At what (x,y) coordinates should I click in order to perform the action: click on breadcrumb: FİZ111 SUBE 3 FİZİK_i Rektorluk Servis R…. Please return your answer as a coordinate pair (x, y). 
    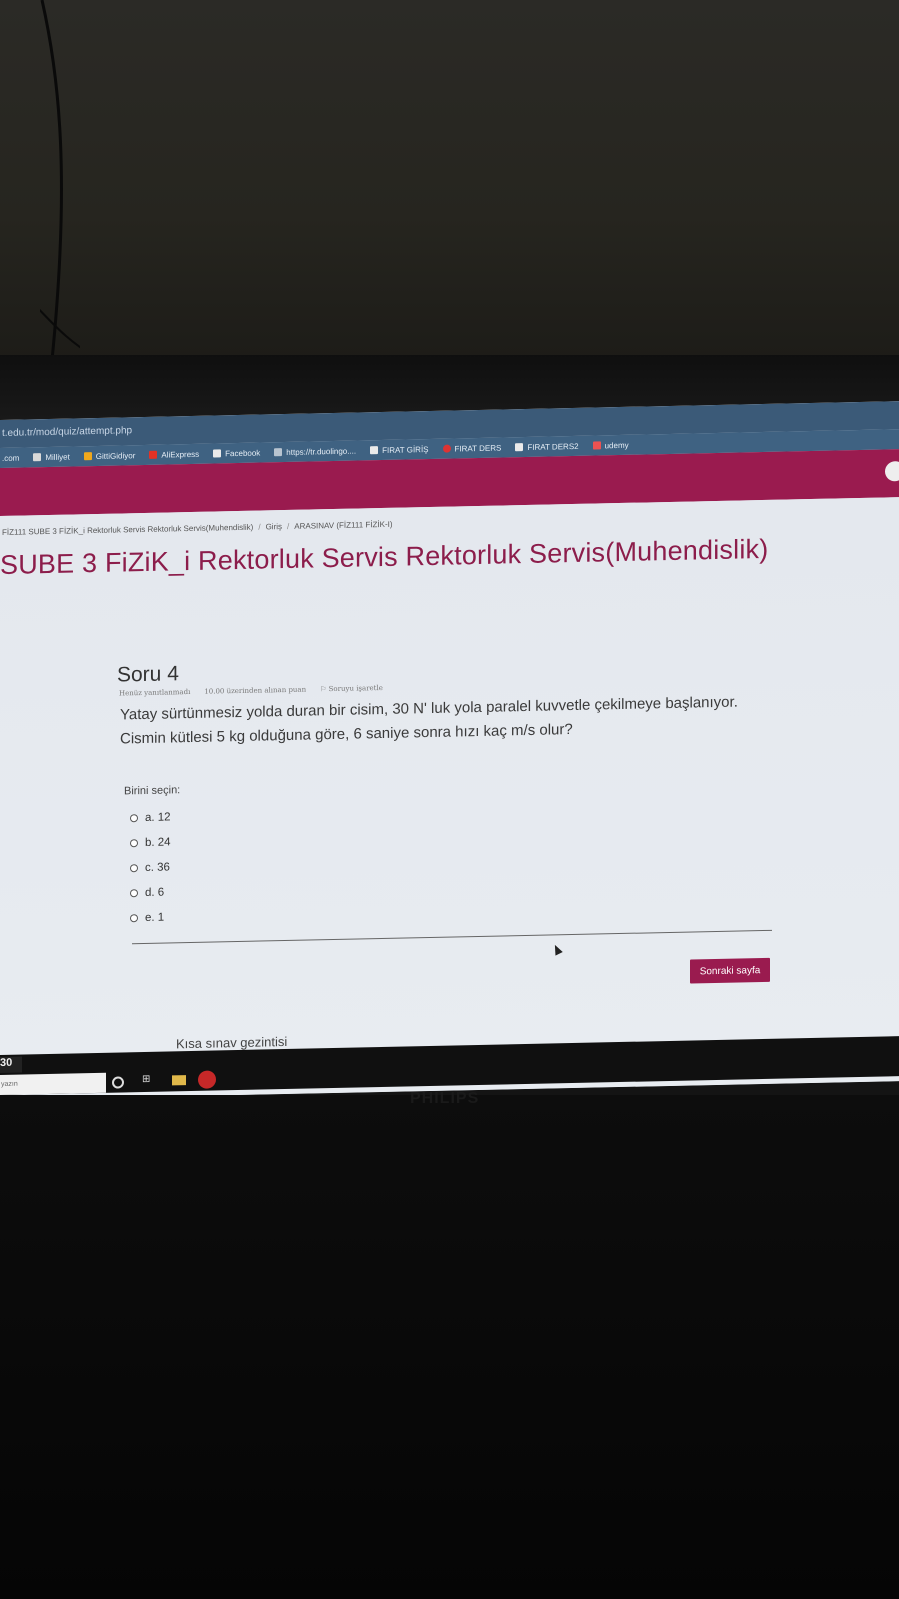
    Looking at the image, I should click on (197, 528).